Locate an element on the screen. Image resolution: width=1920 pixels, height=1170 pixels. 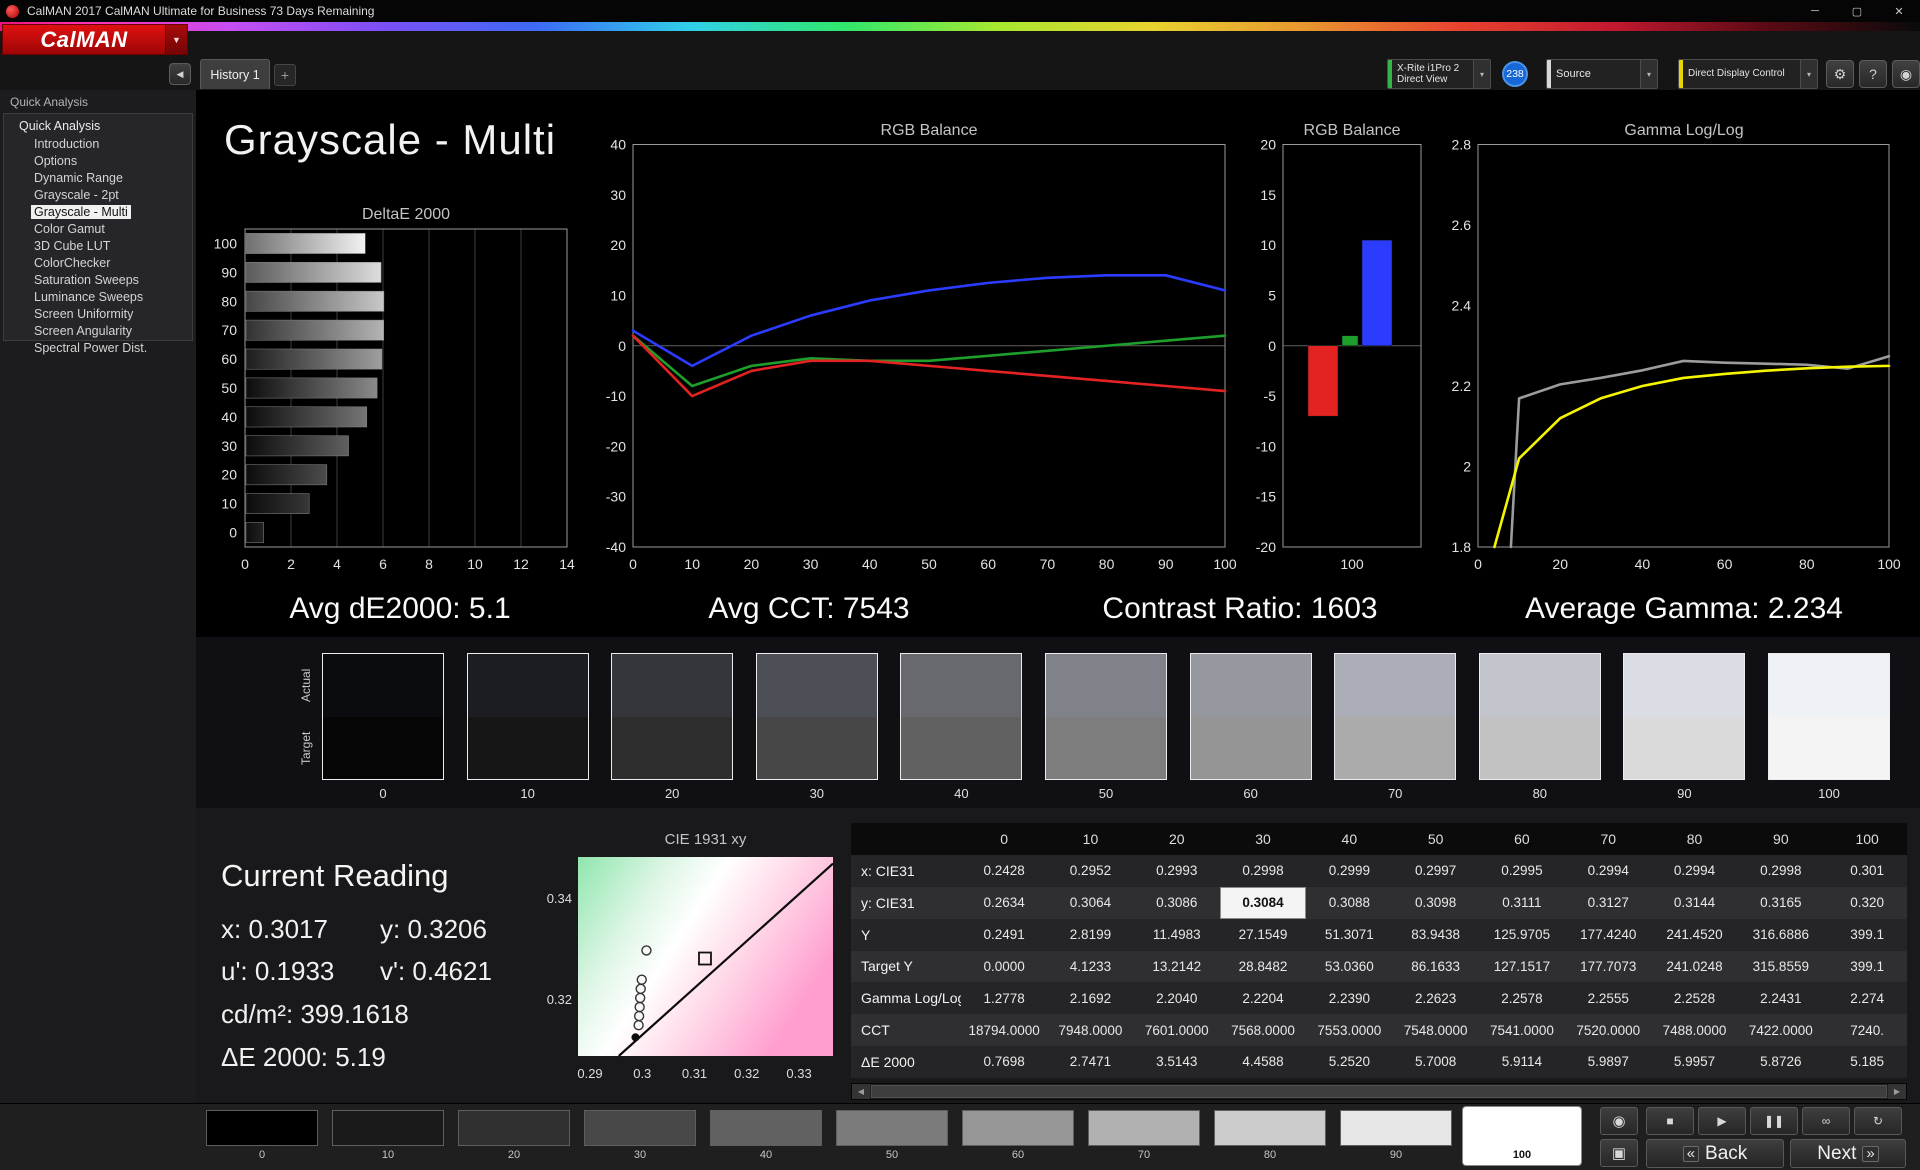
loop-icon-button: ∞ is located at coordinates (1826, 1121).